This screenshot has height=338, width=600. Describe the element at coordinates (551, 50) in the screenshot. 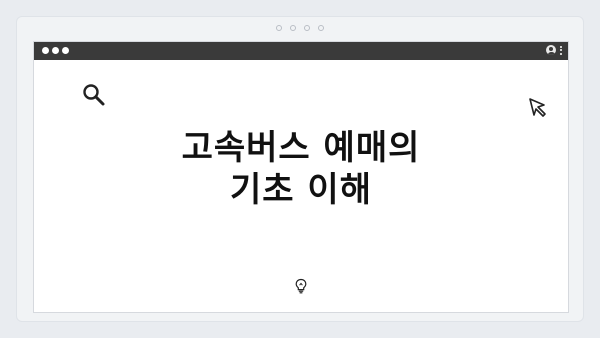

I see `user-icon` at that location.